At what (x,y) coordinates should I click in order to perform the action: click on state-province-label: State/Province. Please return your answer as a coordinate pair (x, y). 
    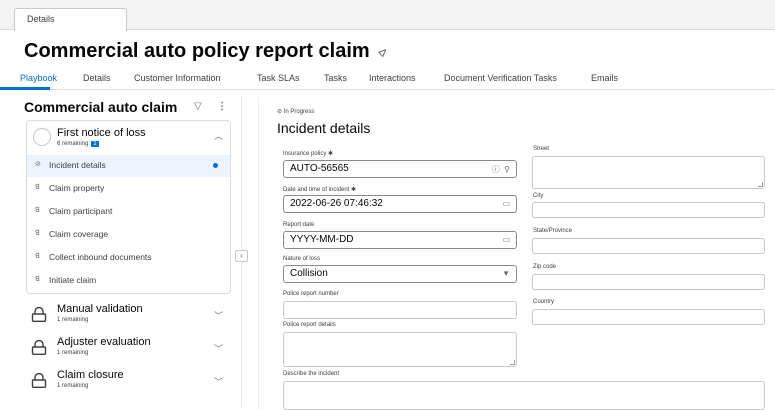
    Looking at the image, I should click on (553, 231).